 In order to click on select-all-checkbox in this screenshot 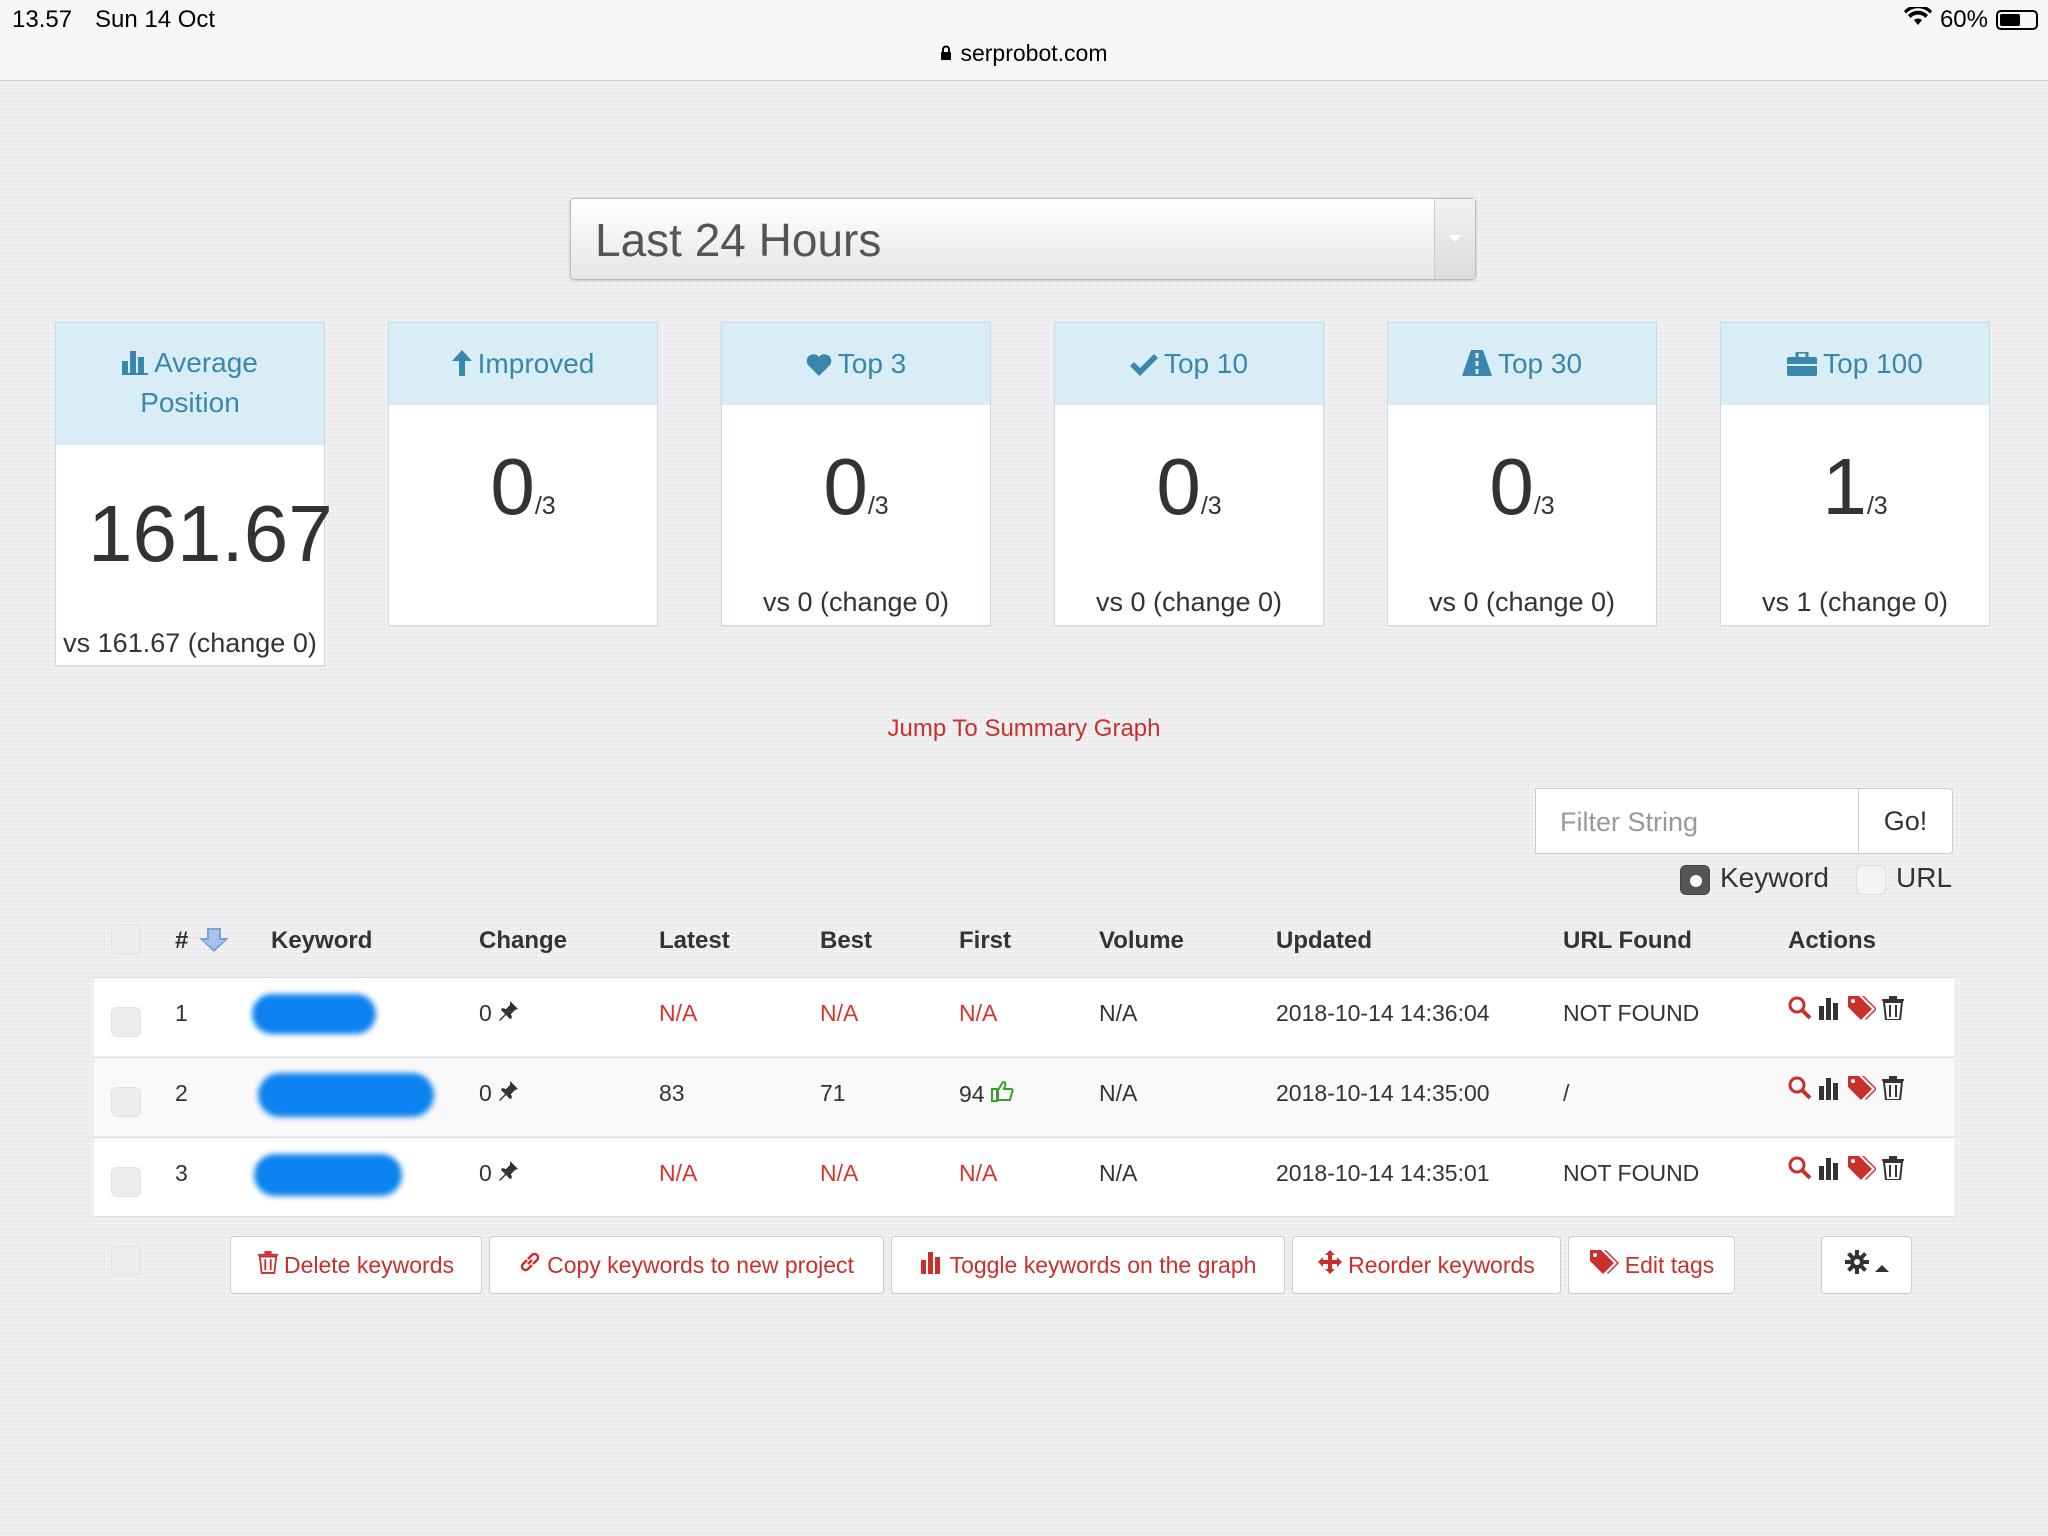, I will do `click(126, 939)`.